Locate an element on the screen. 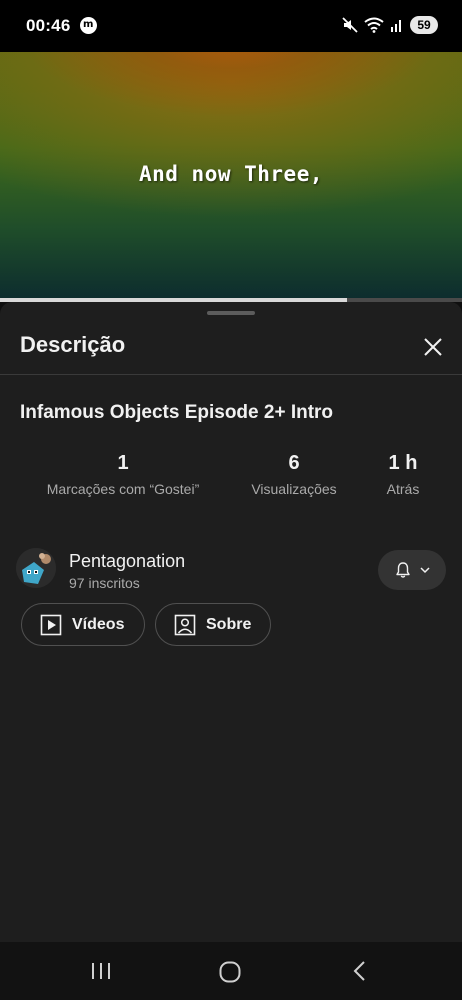 Image resolution: width=462 pixels, height=1000 pixels. close-button is located at coordinates (433, 347).